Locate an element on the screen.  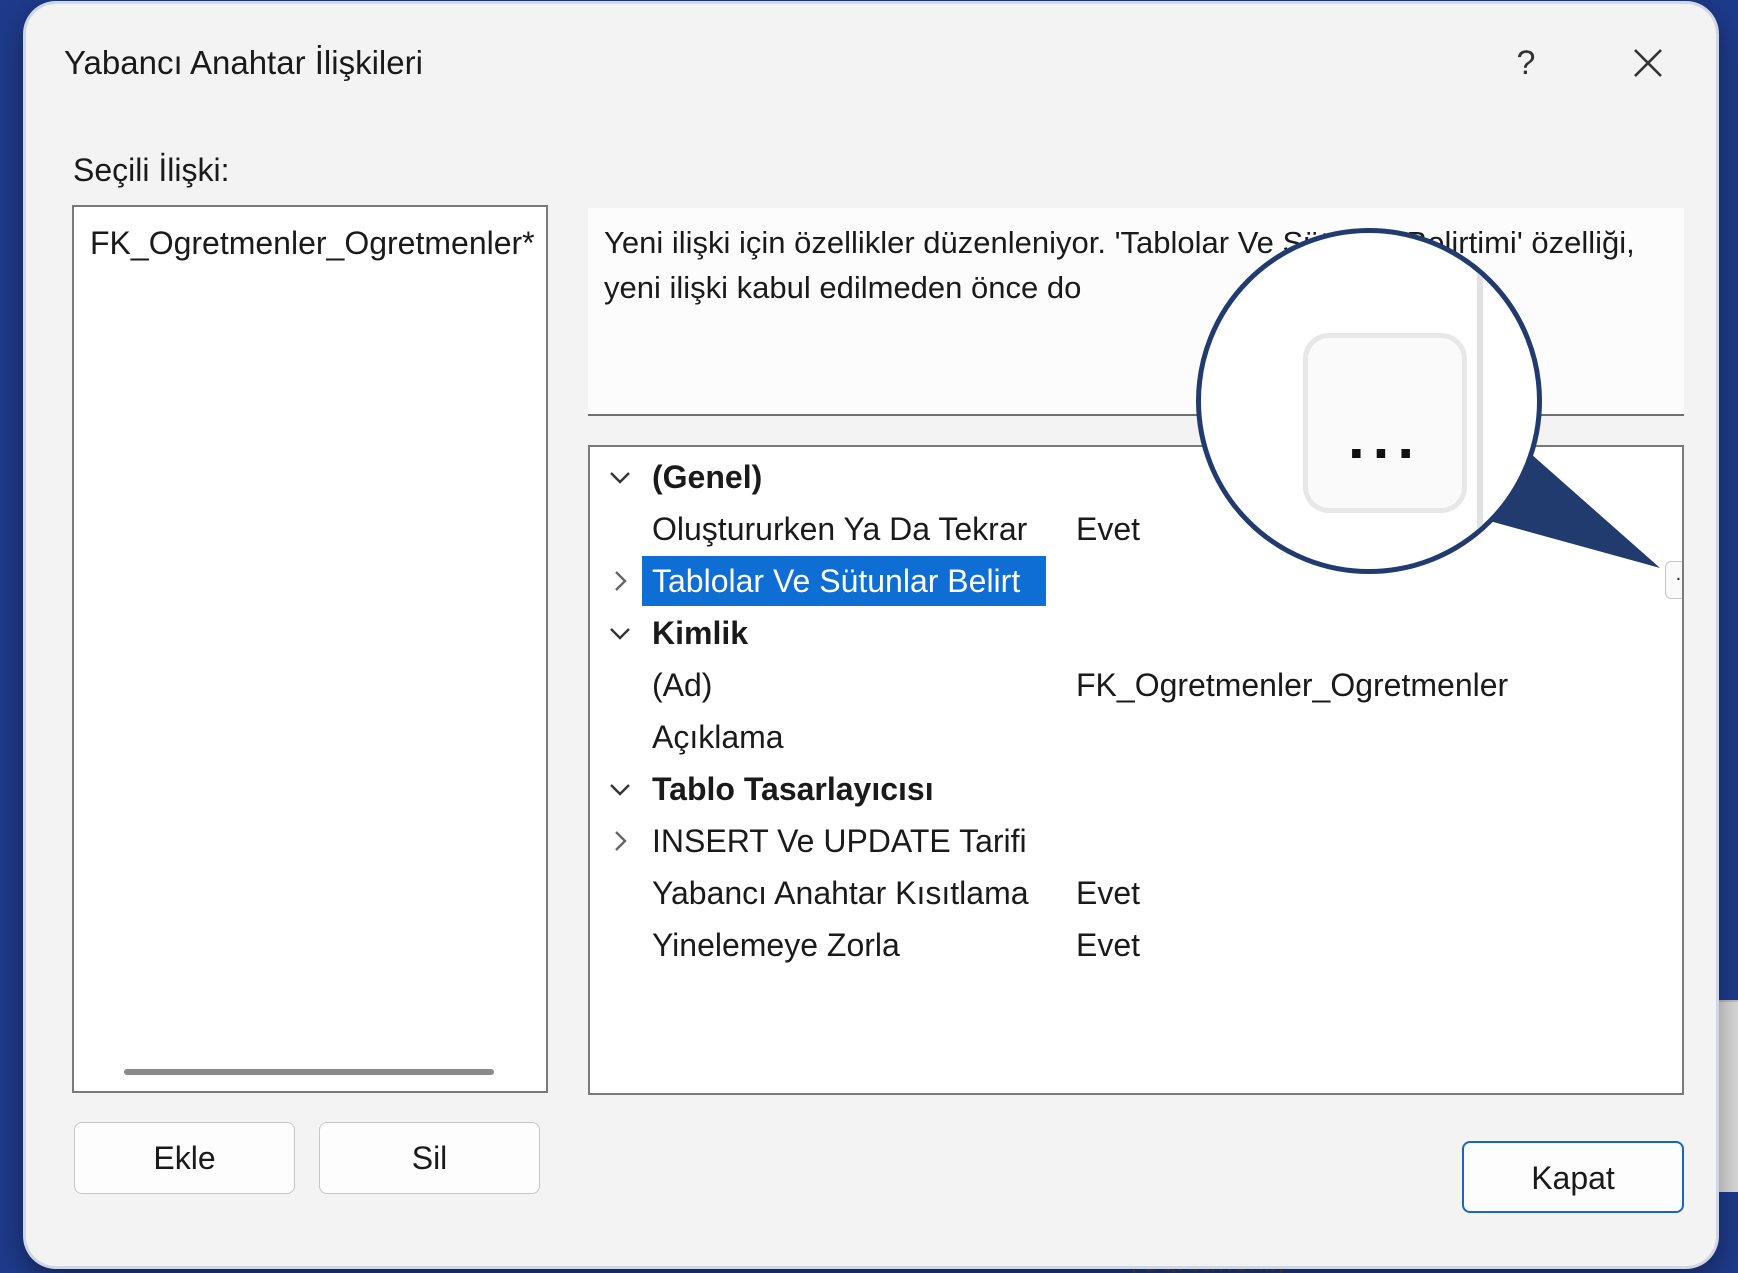
property-row: Oluştururken Ya Da Tekrar Evet is located at coordinates (1136, 529).